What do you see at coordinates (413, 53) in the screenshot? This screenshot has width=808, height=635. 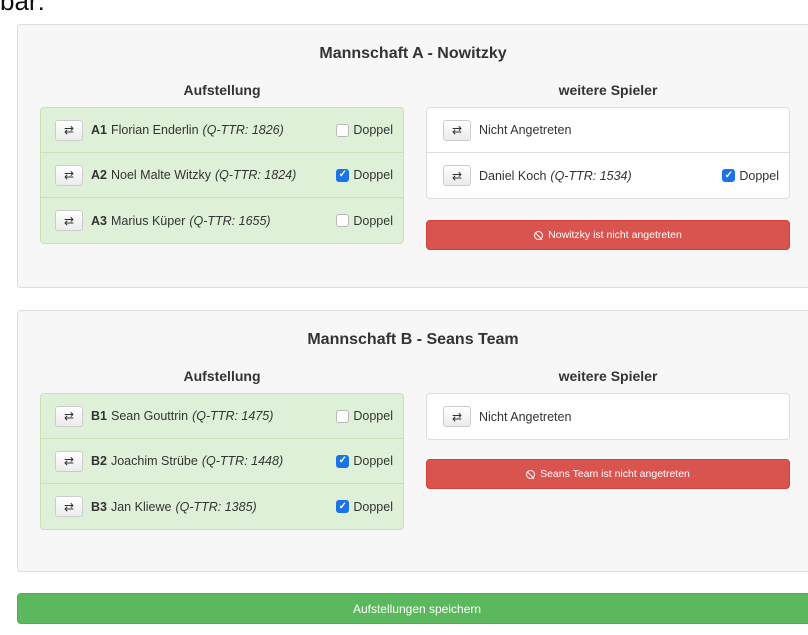 I see `team-title: Mannschaft A - Nowitzky` at bounding box center [413, 53].